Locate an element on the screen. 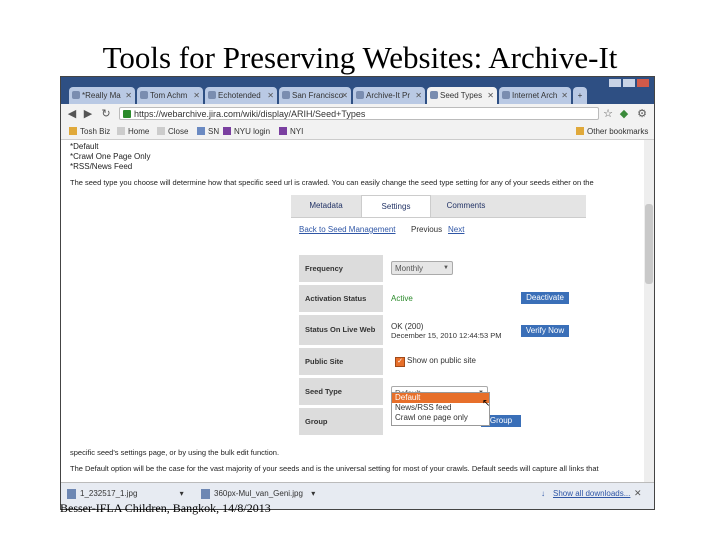 The image size is (720, 540). public-site-row: Public Site ✓ Show on public site is located at coordinates (442, 361).